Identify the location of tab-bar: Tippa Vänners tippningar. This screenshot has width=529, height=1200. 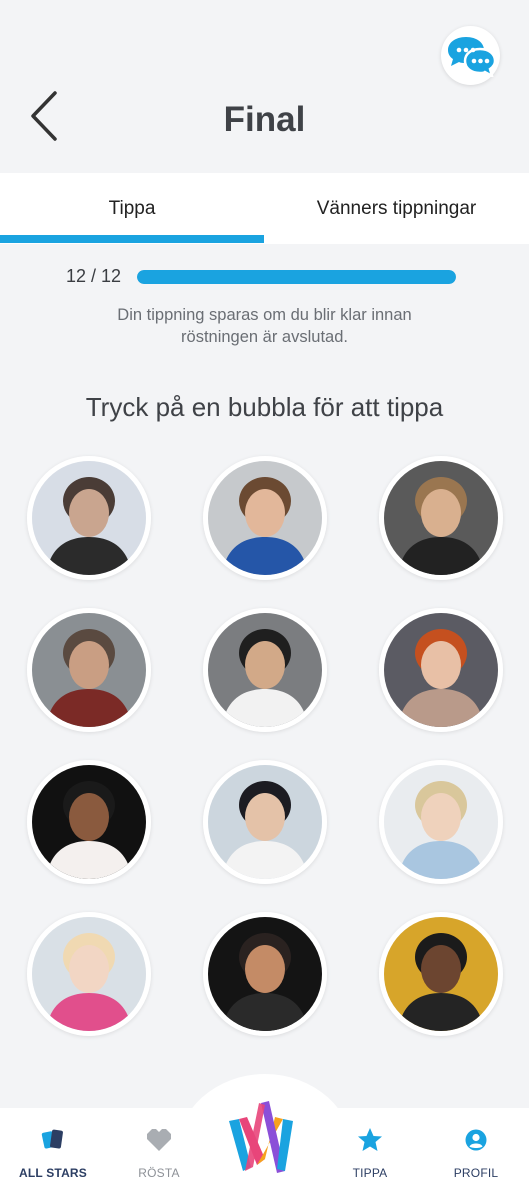
(264, 208).